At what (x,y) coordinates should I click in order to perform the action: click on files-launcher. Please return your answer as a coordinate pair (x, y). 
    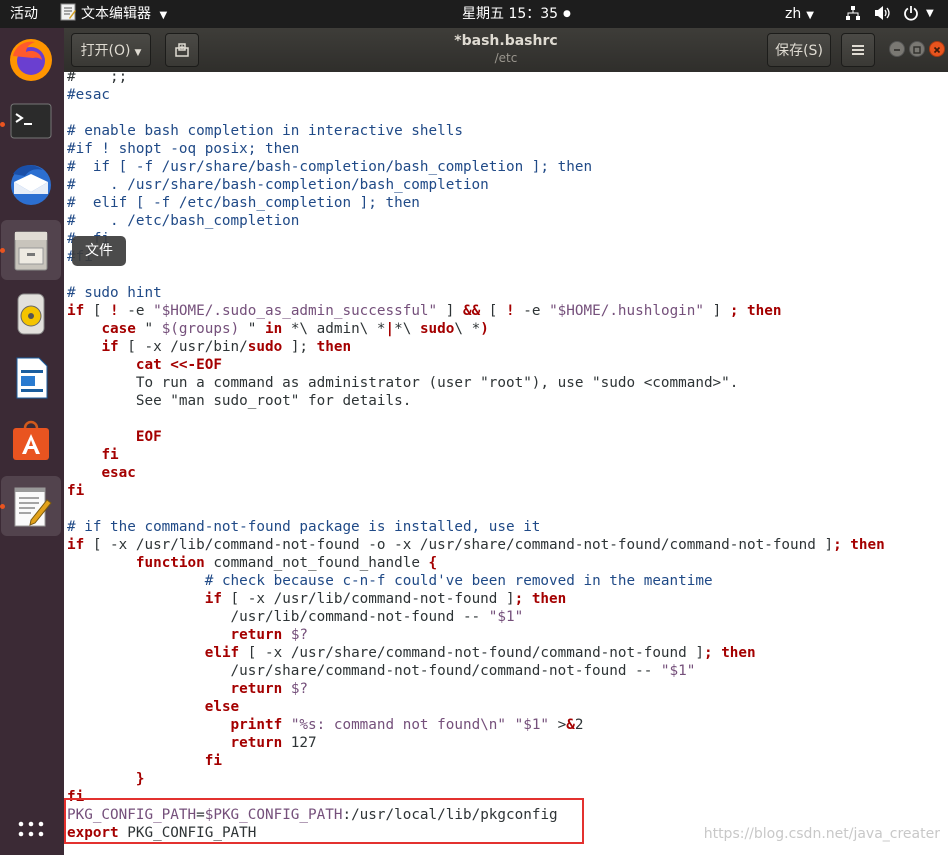
    Looking at the image, I should click on (31, 250).